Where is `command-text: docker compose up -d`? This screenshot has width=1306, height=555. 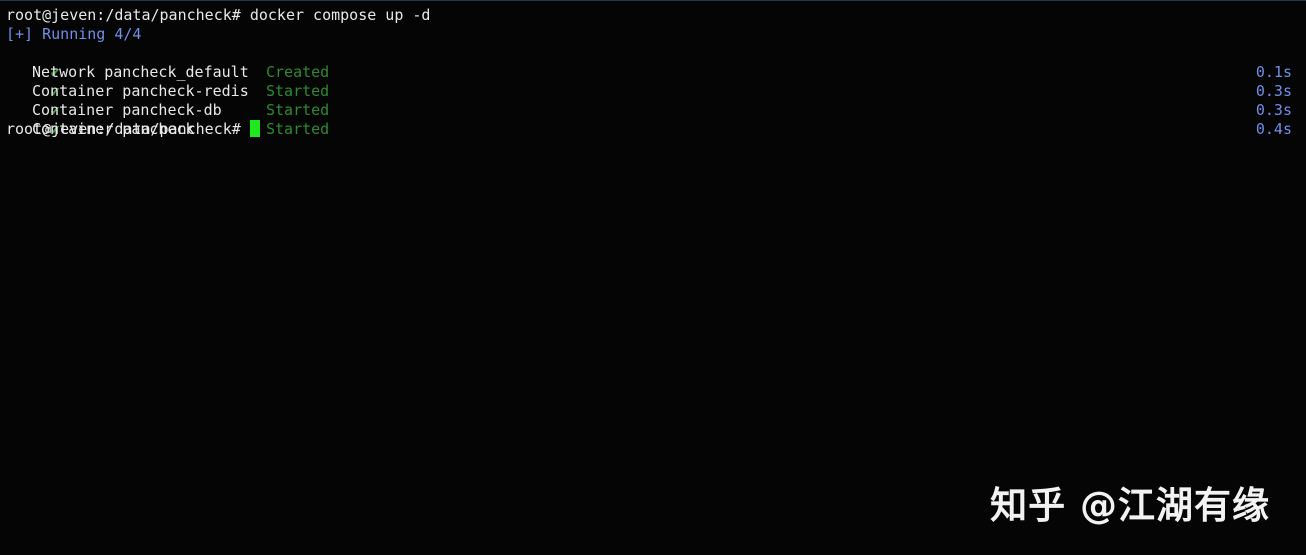
command-text: docker compose up -d is located at coordinates (340, 15).